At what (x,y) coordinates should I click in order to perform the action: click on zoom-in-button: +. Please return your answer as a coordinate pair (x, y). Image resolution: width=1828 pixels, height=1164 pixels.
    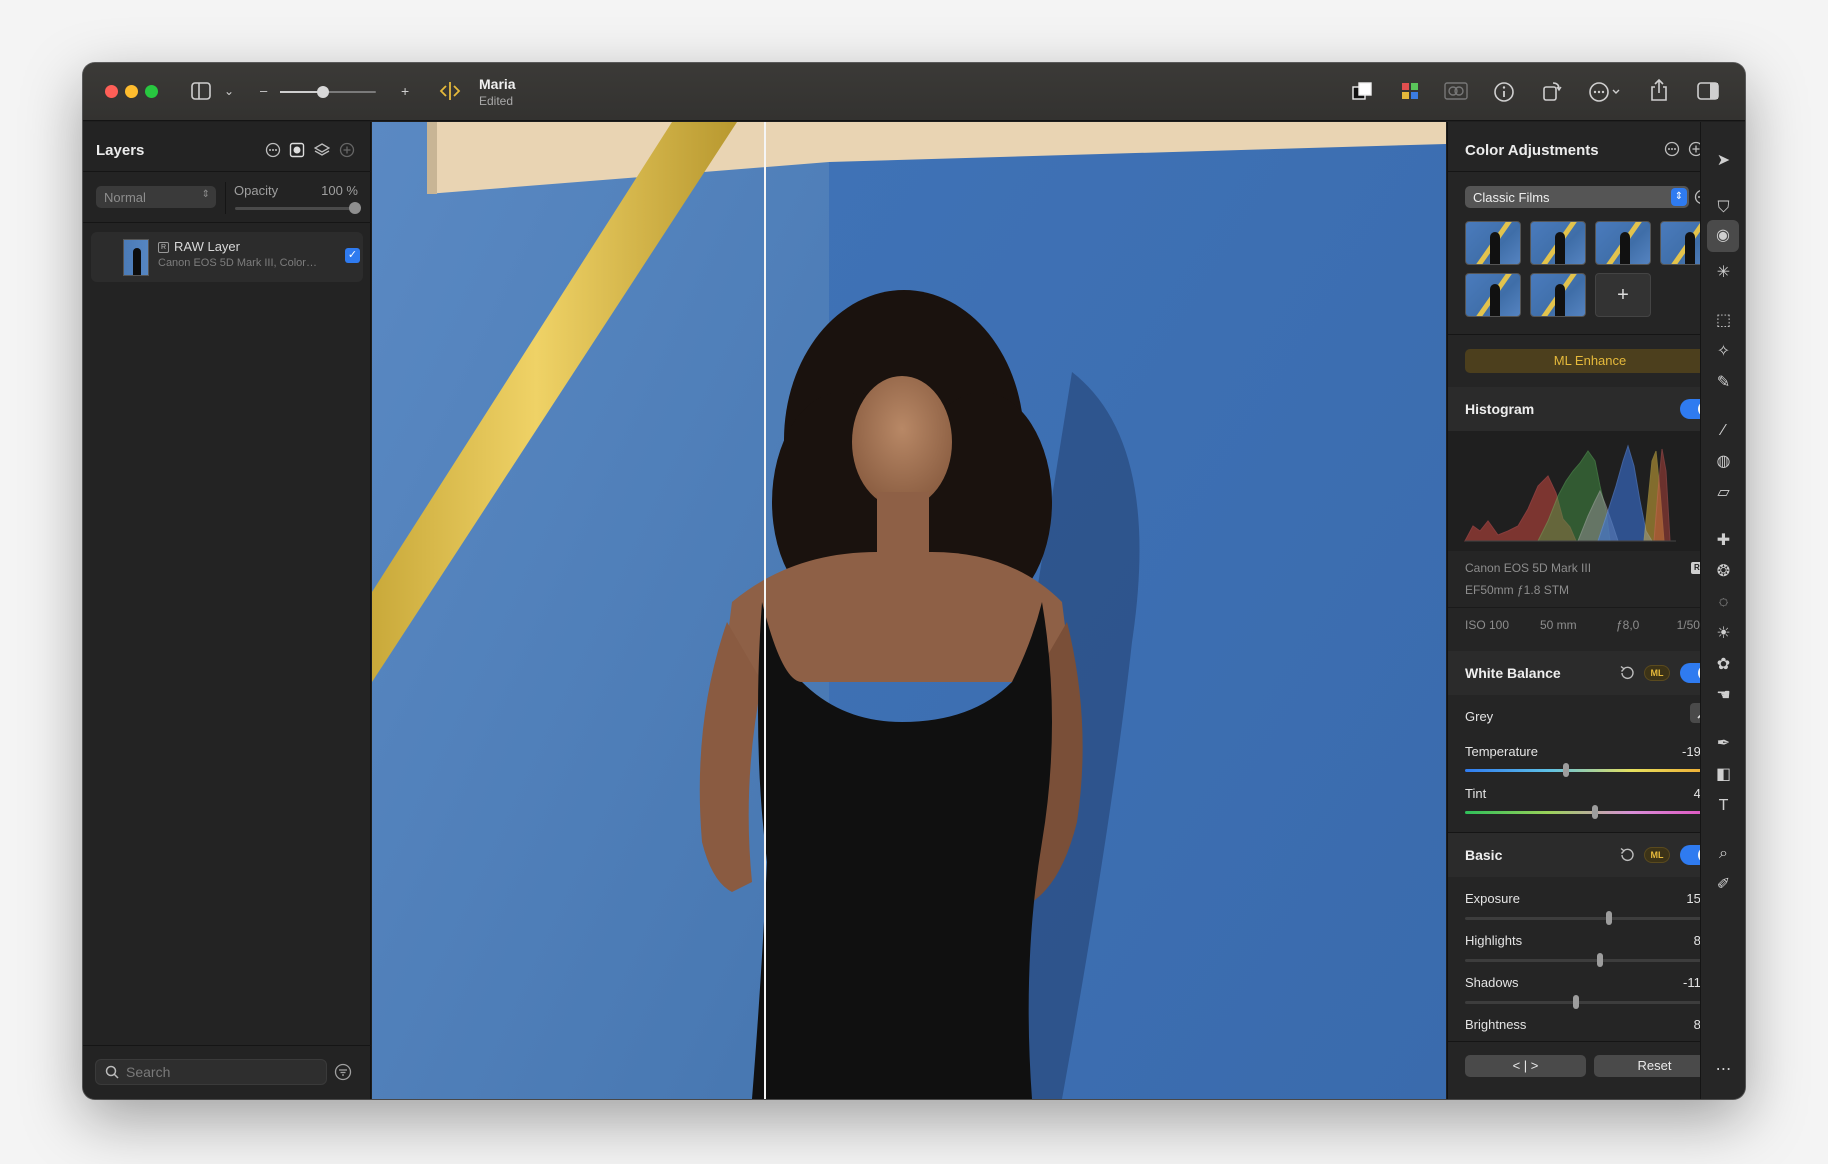
    Looking at the image, I should click on (405, 91).